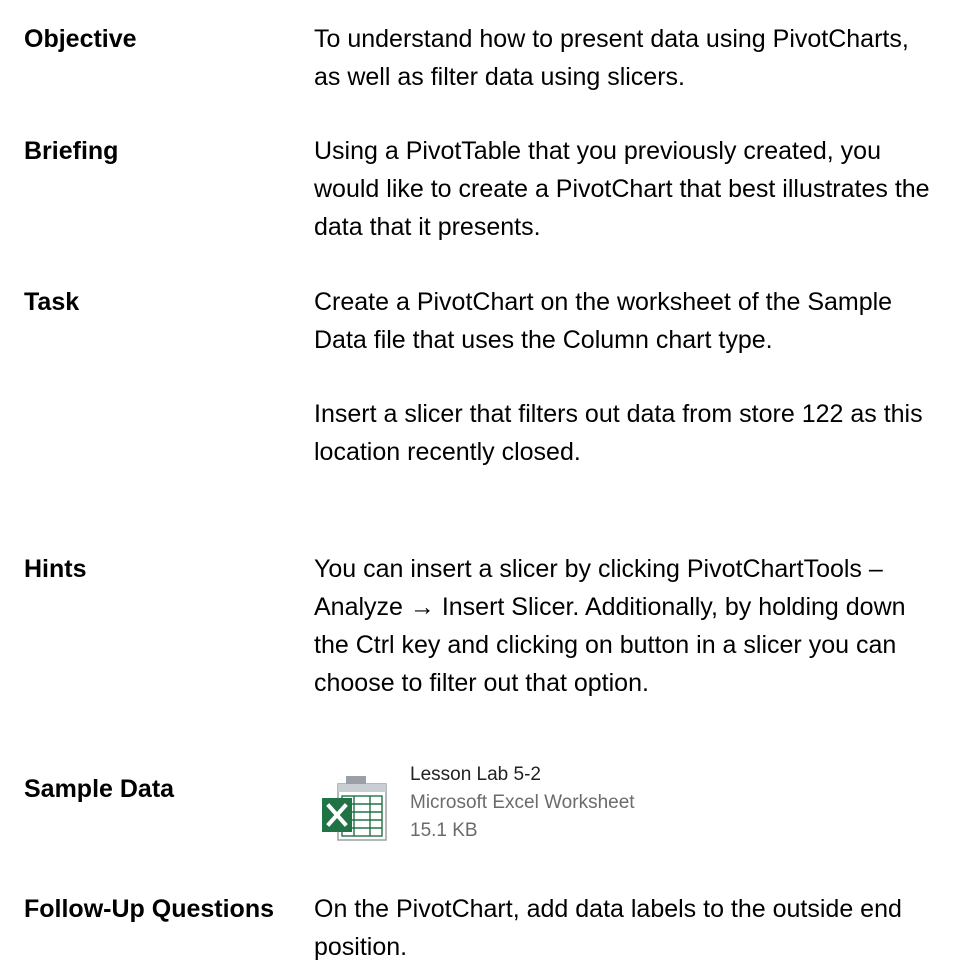  I want to click on objective-label: Objective, so click(80, 39).